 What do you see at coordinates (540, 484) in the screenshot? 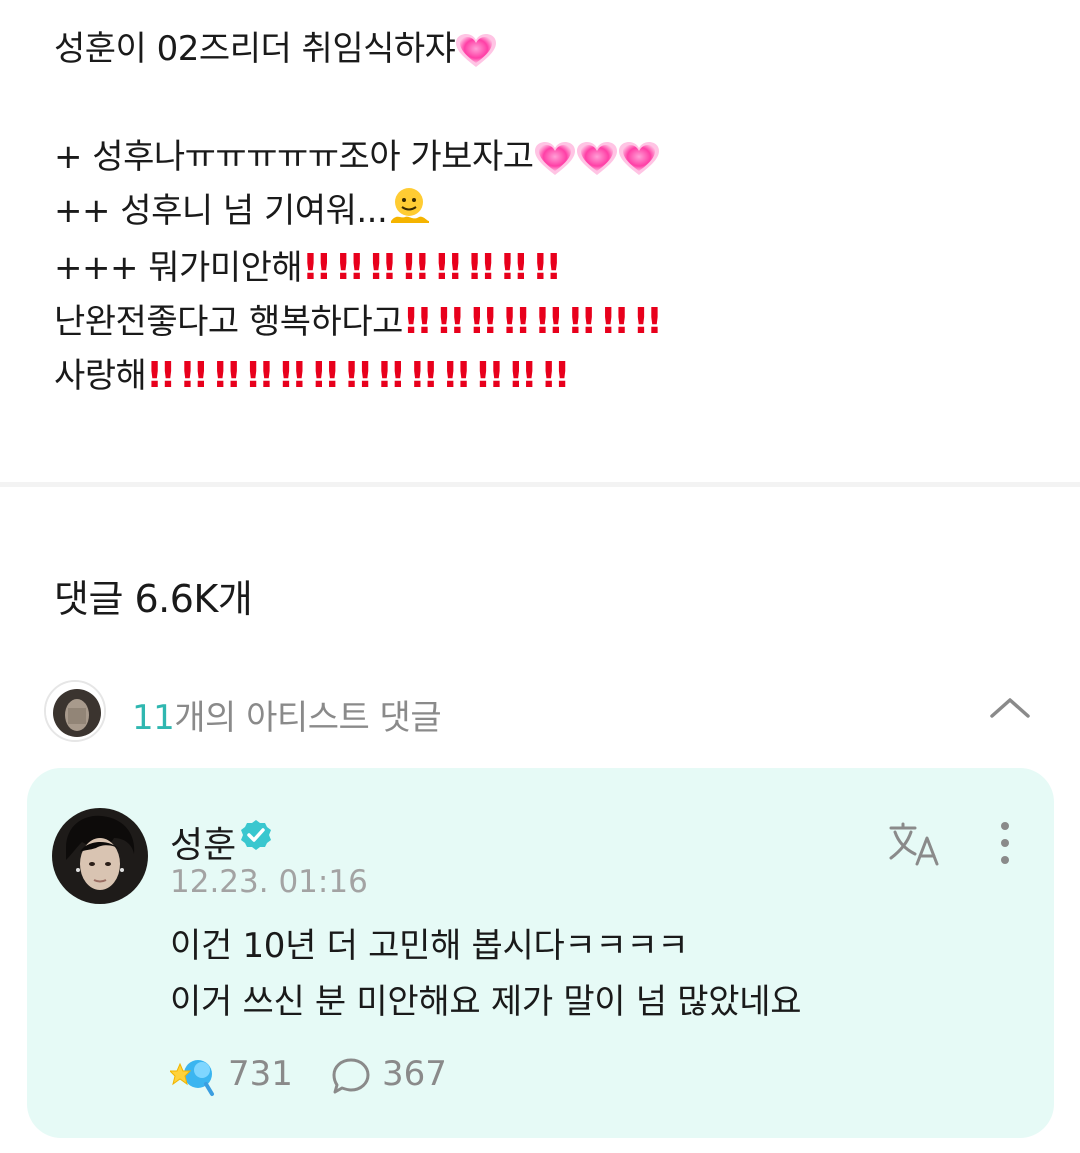
I see `section-divider` at bounding box center [540, 484].